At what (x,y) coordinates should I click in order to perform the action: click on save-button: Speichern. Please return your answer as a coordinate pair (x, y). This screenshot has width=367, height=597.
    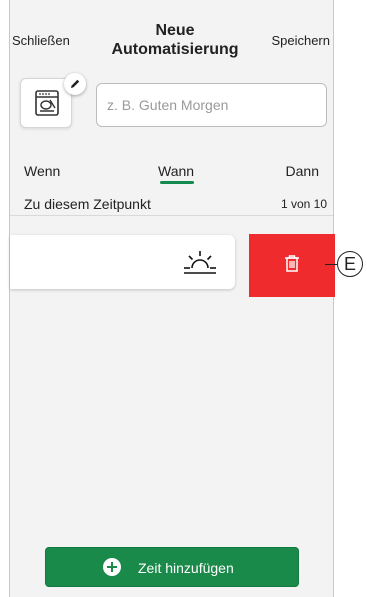
    Looking at the image, I should click on (300, 40).